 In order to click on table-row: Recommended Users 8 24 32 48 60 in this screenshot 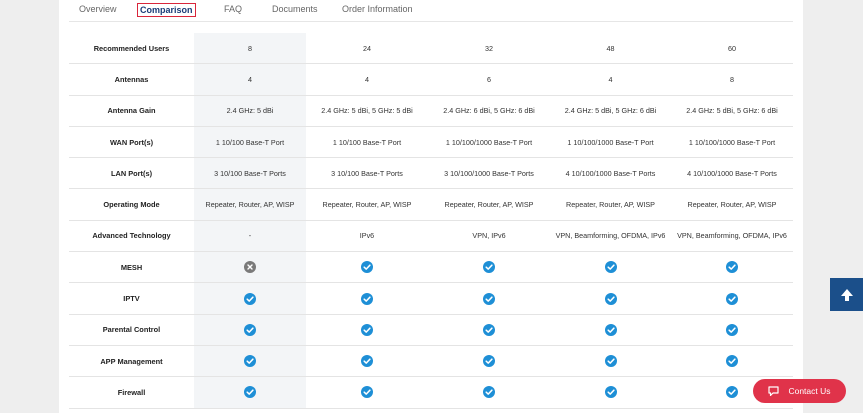, I will do `click(431, 49)`.